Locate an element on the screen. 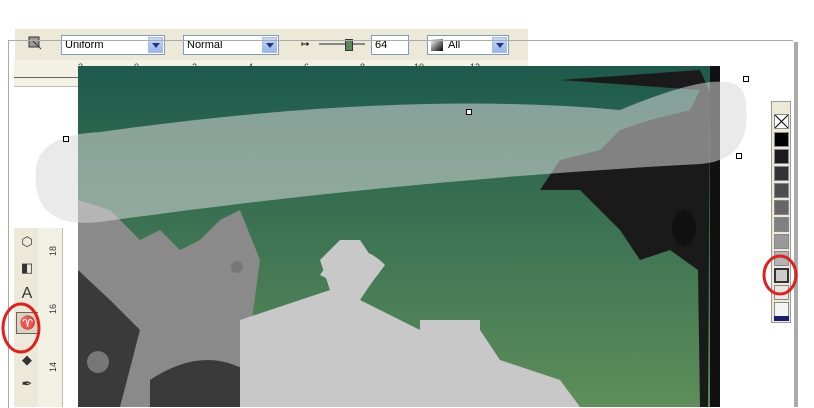  swatch-gray70 is located at coordinates (781, 190).